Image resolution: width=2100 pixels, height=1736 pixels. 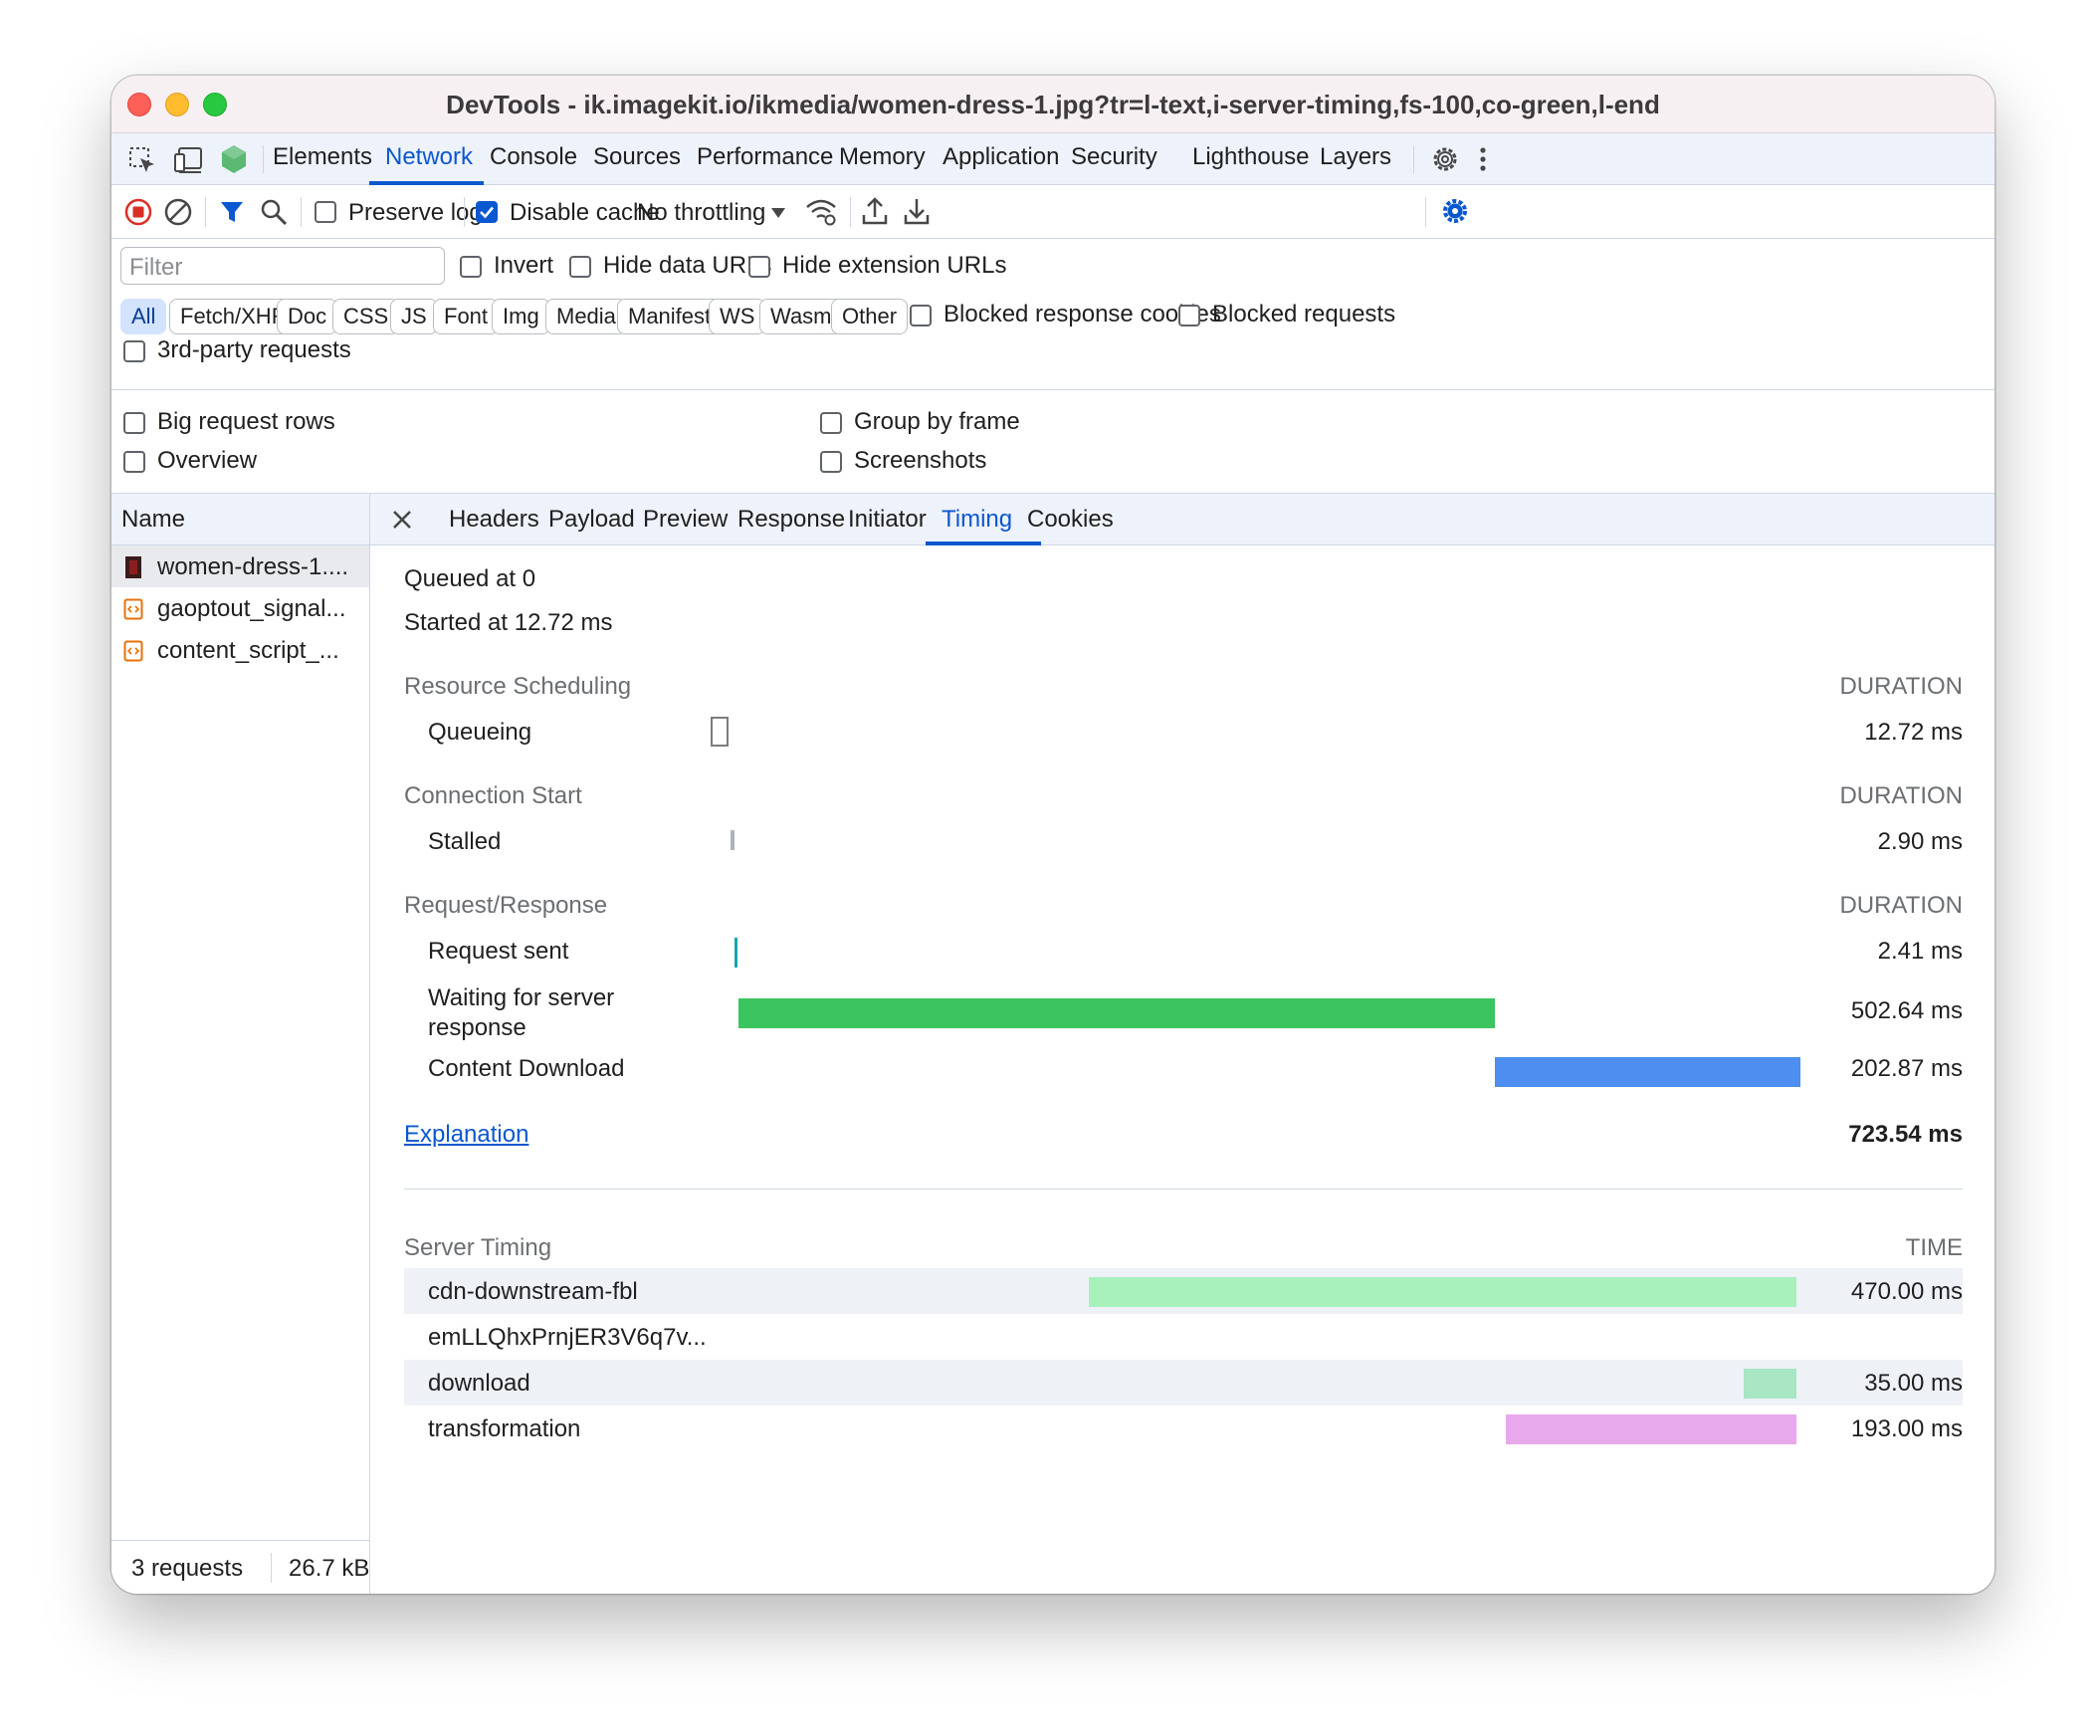 I want to click on explanation-link: Explanation, so click(x=466, y=1135).